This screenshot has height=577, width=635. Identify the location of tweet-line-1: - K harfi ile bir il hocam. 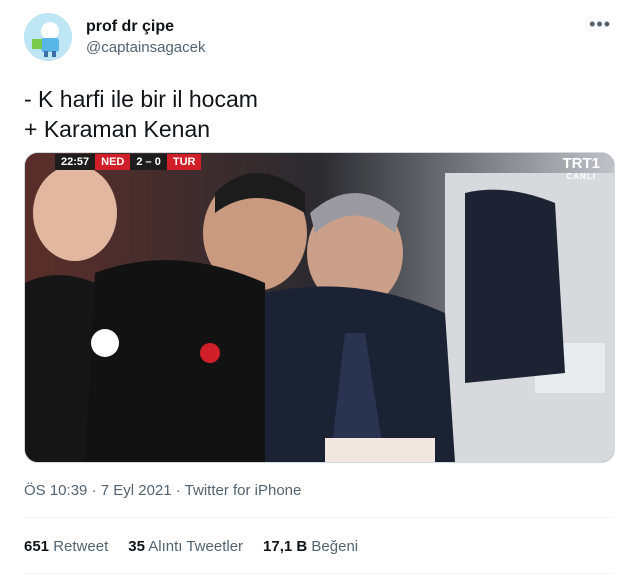
(141, 99).